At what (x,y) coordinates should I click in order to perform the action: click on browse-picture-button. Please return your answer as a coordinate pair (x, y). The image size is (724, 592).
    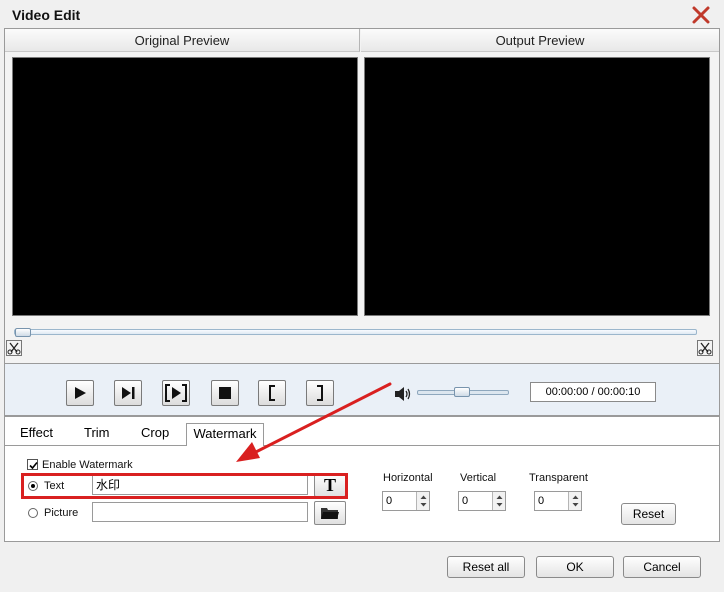
    Looking at the image, I should click on (330, 513).